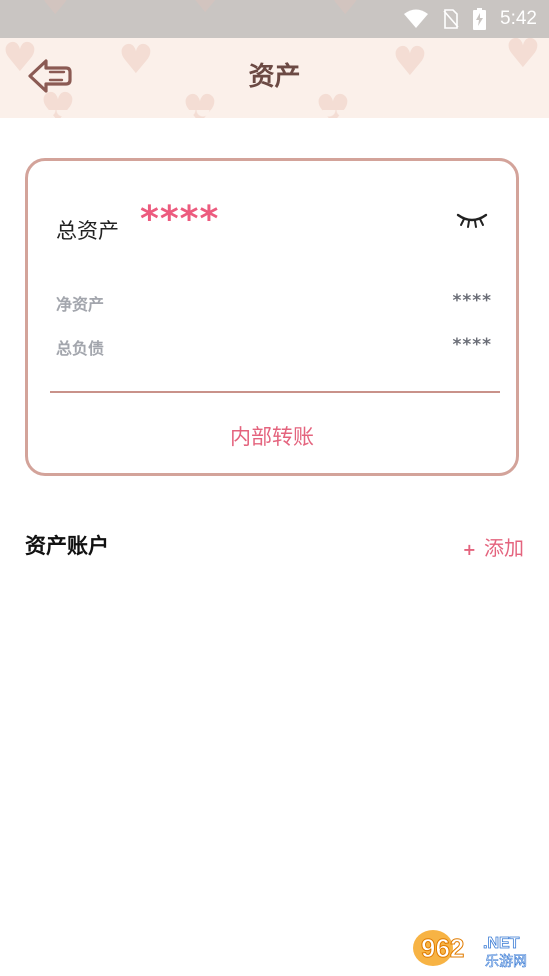 Image resolution: width=549 pixels, height=976 pixels. Describe the element at coordinates (416, 18) in the screenshot. I see `wifi-icon` at that location.